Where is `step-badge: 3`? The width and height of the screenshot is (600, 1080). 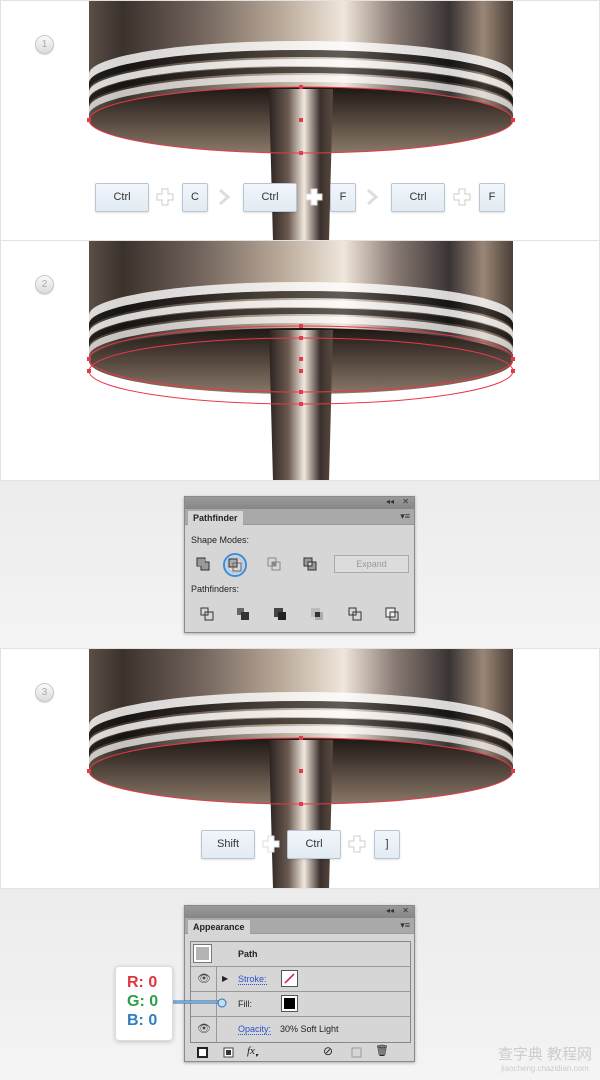 step-badge: 3 is located at coordinates (44, 692).